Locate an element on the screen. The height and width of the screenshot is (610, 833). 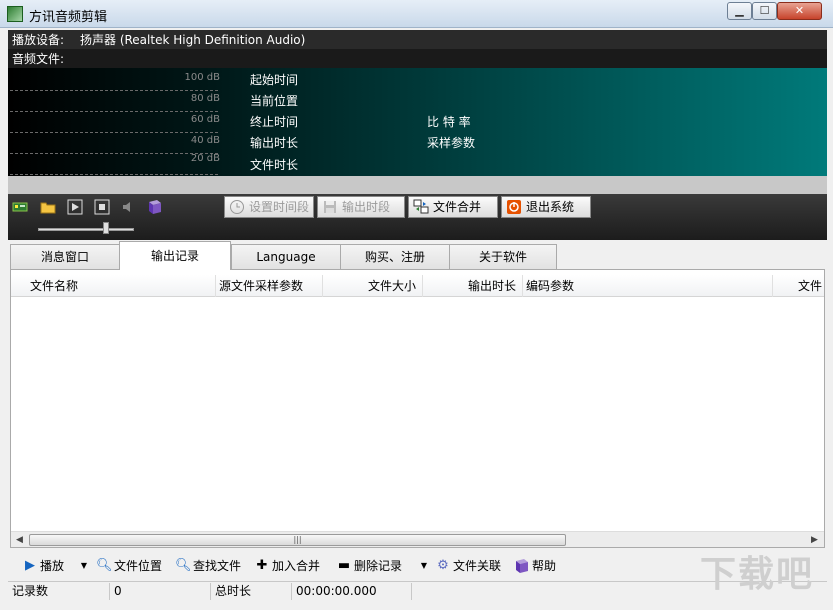
volume-slider-thumb is located at coordinates (105, 228).